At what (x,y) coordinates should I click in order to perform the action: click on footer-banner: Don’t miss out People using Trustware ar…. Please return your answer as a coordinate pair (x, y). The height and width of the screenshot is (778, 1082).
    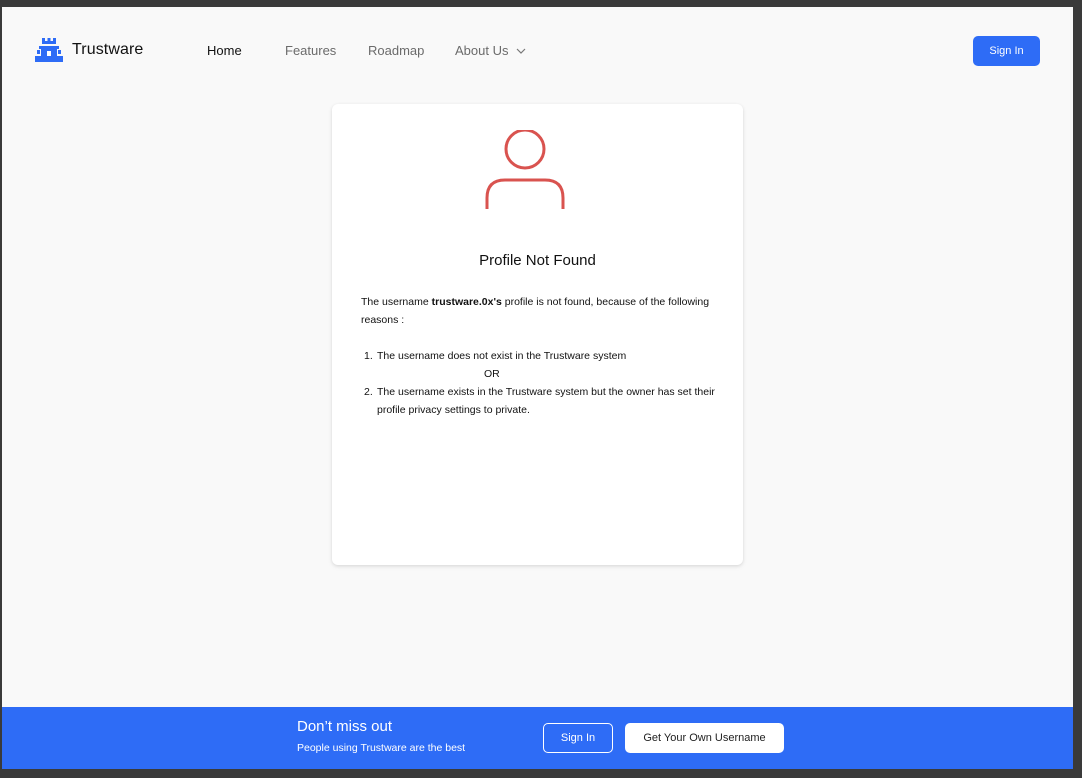
    Looking at the image, I should click on (537, 738).